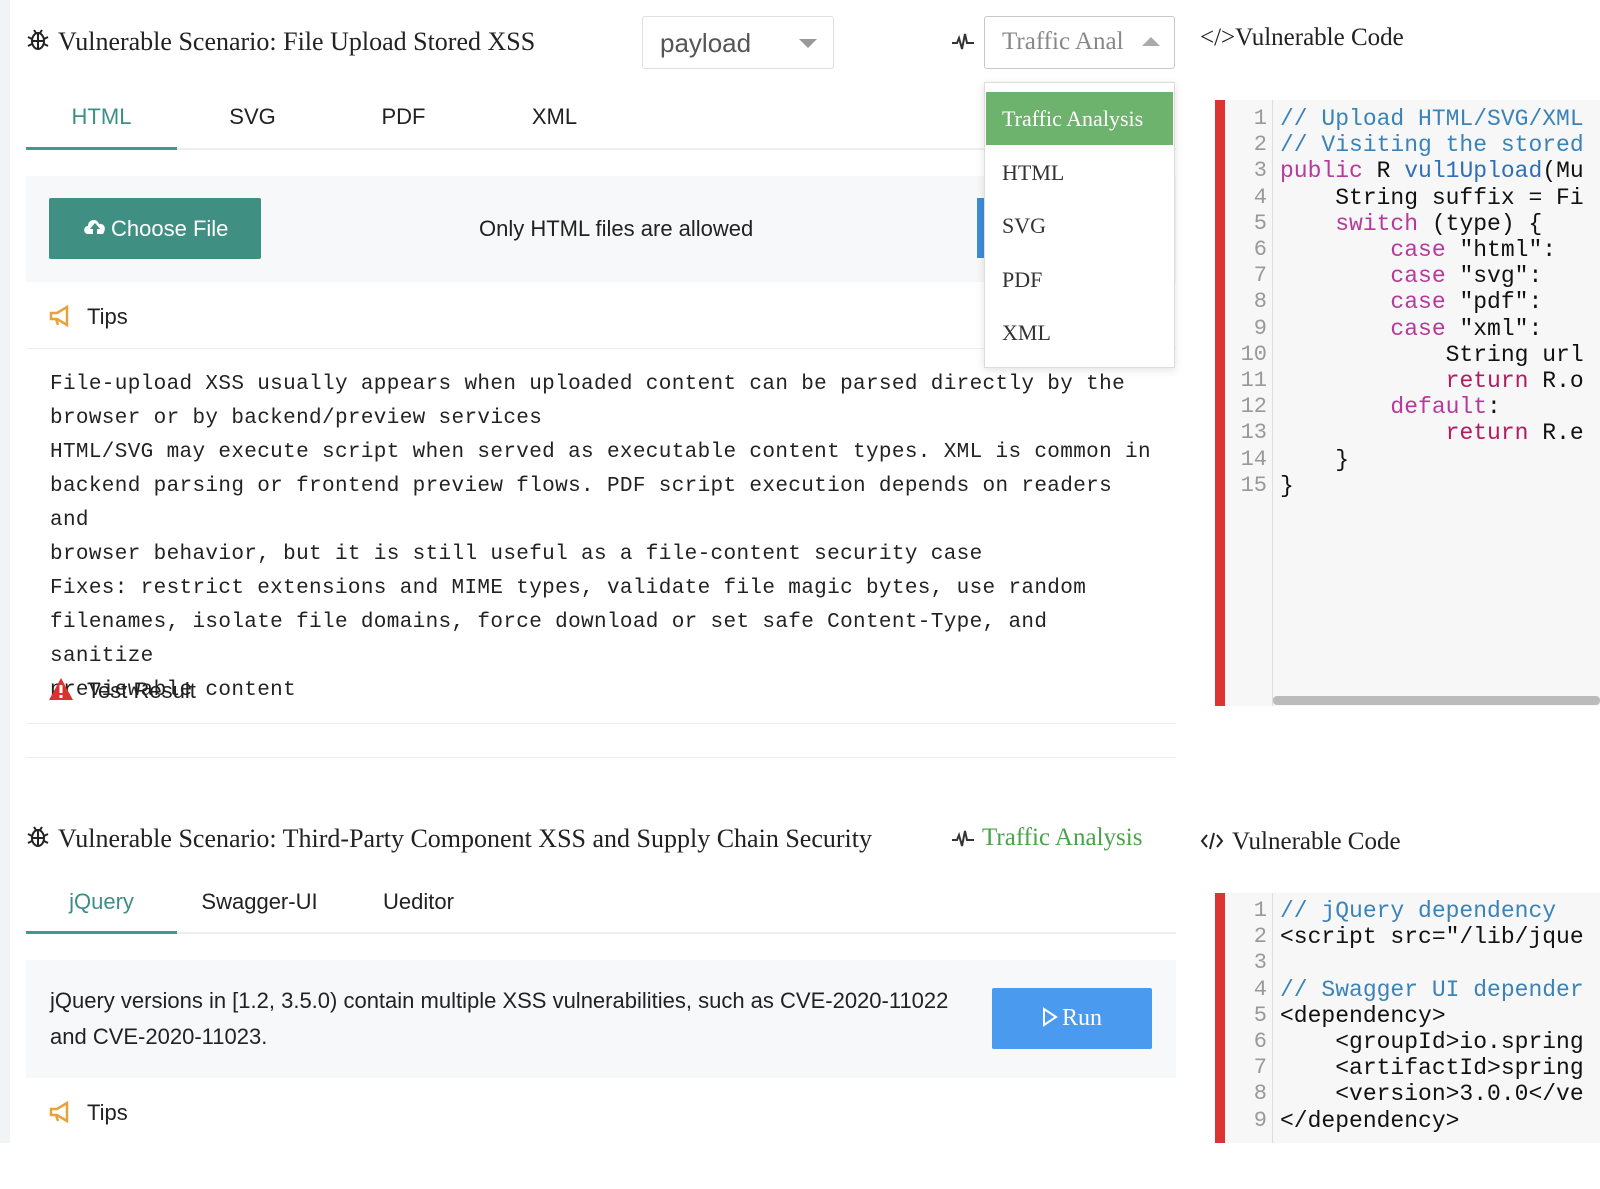 This screenshot has height=1189, width=1600. Describe the element at coordinates (1473, 250) in the screenshot. I see `code-line: case "html":` at that location.